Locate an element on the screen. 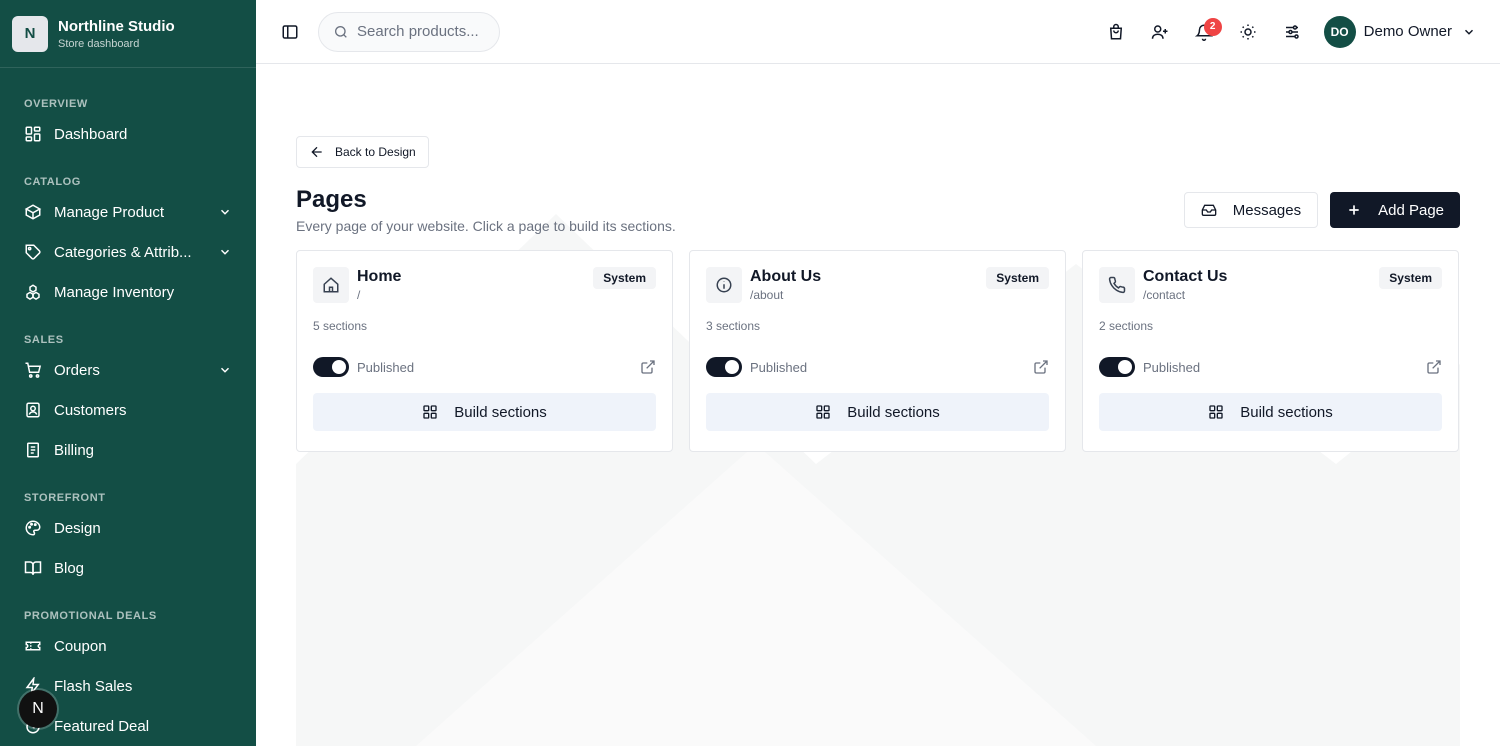  user-name: Demo Owner is located at coordinates (1407, 31).